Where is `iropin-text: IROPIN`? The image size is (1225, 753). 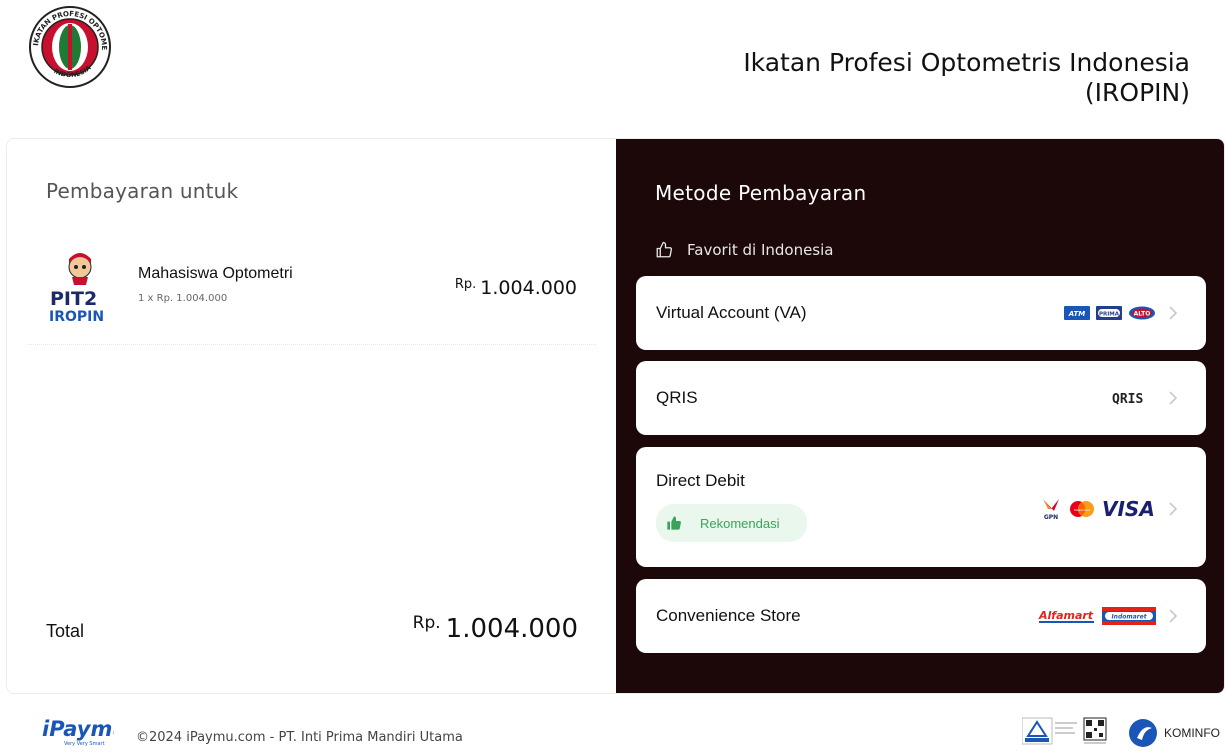
iropin-text: IROPIN is located at coordinates (76, 317).